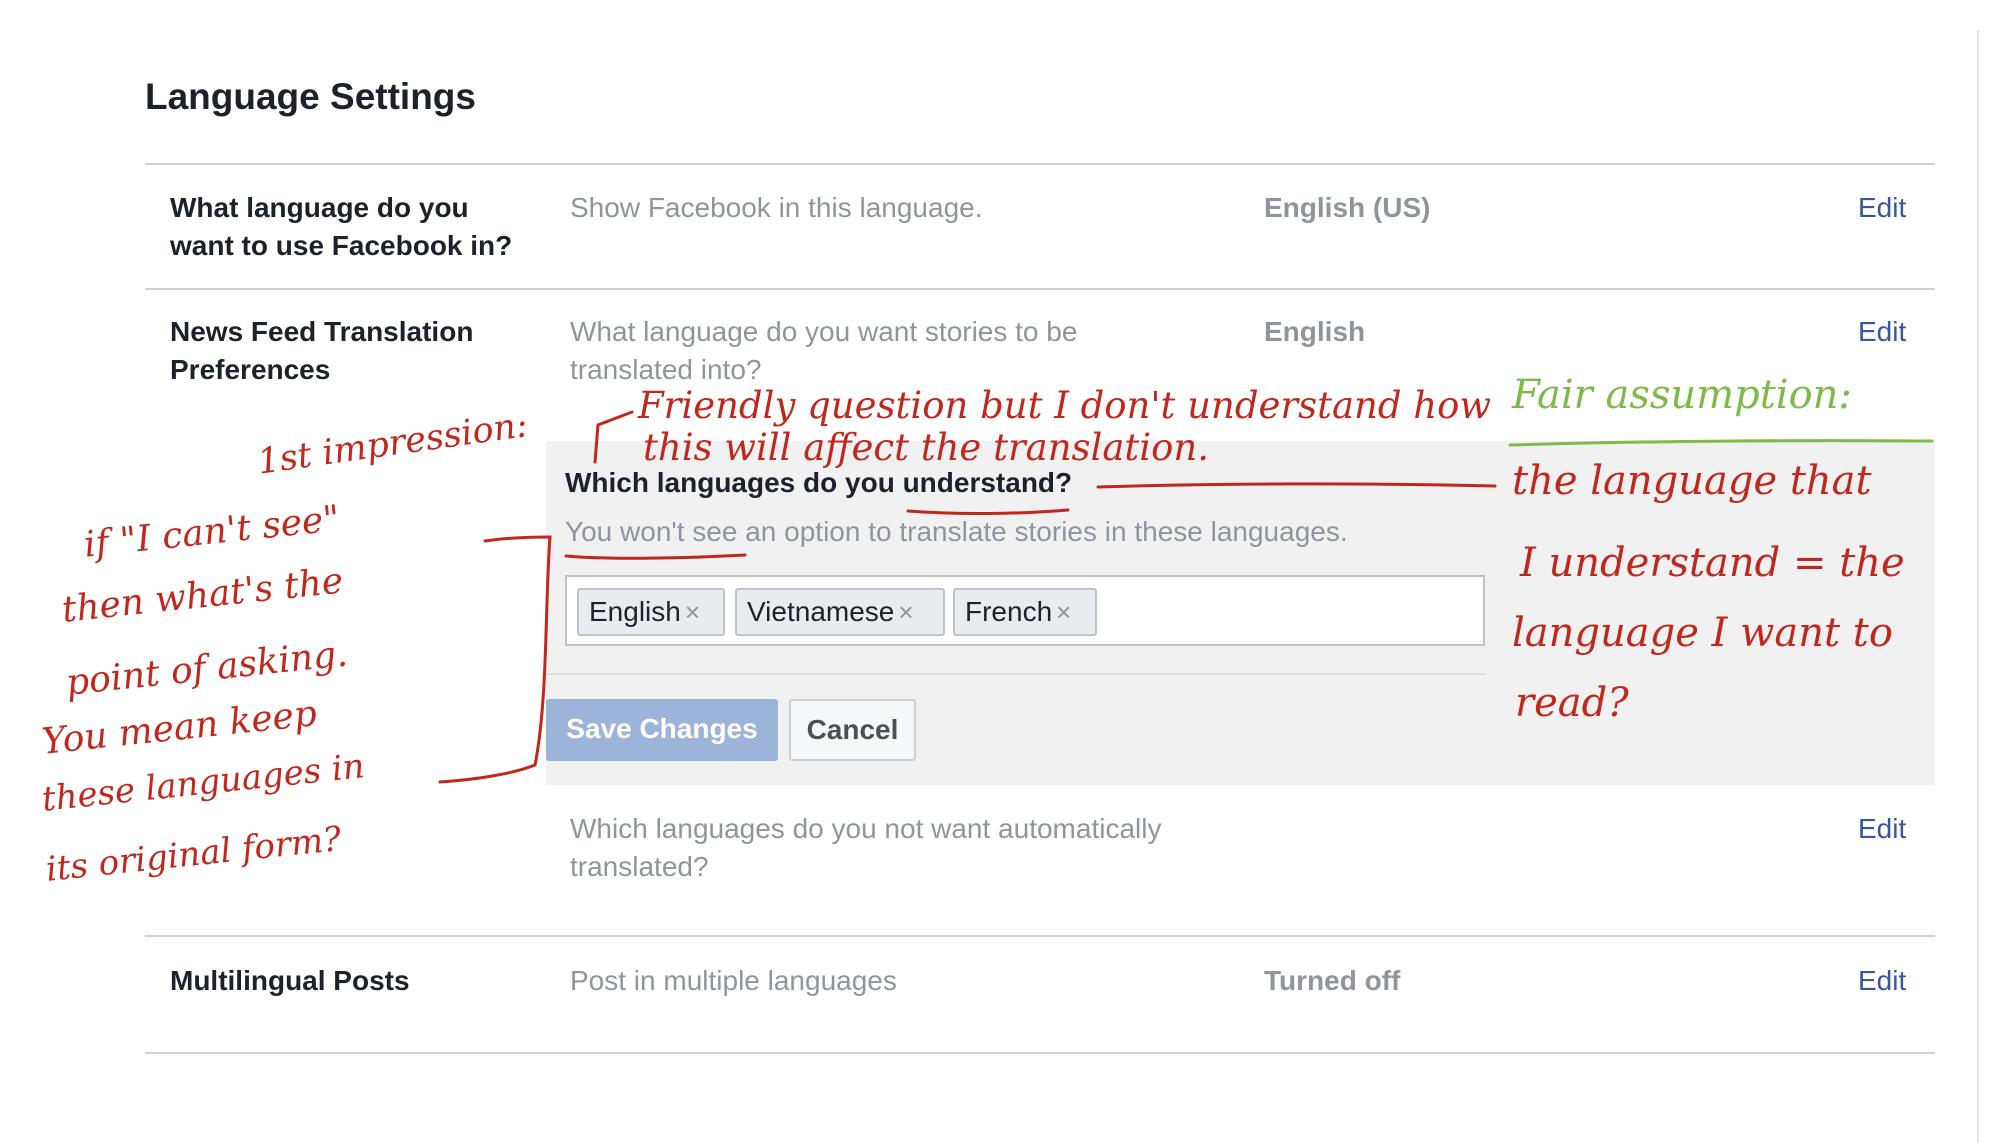 The width and height of the screenshot is (2000, 1143). I want to click on page-title: Language Settings, so click(310, 96).